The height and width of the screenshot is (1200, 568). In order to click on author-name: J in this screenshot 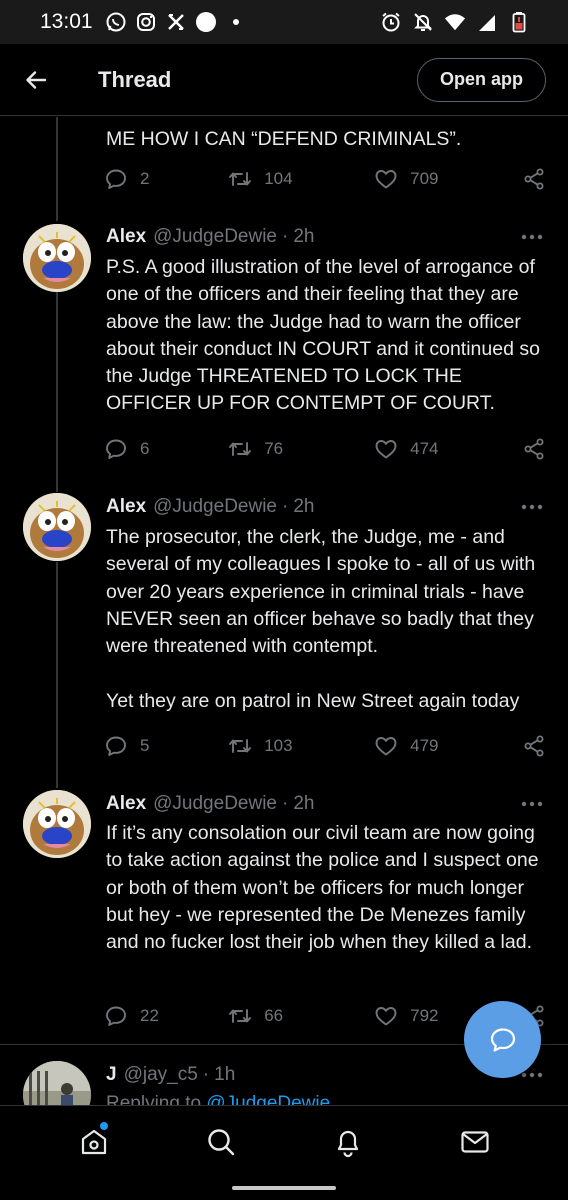, I will do `click(111, 1075)`.